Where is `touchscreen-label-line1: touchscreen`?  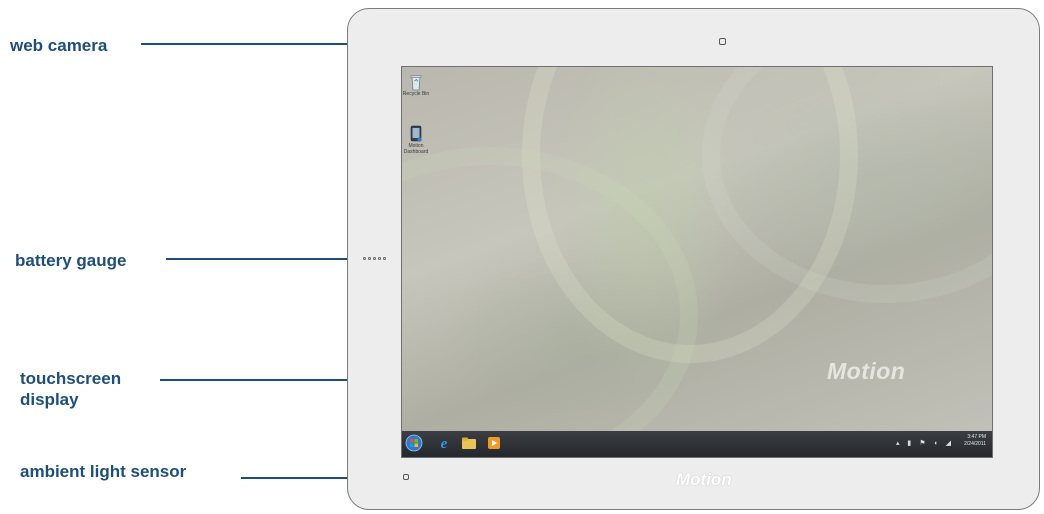 touchscreen-label-line1: touchscreen is located at coordinates (71, 378).